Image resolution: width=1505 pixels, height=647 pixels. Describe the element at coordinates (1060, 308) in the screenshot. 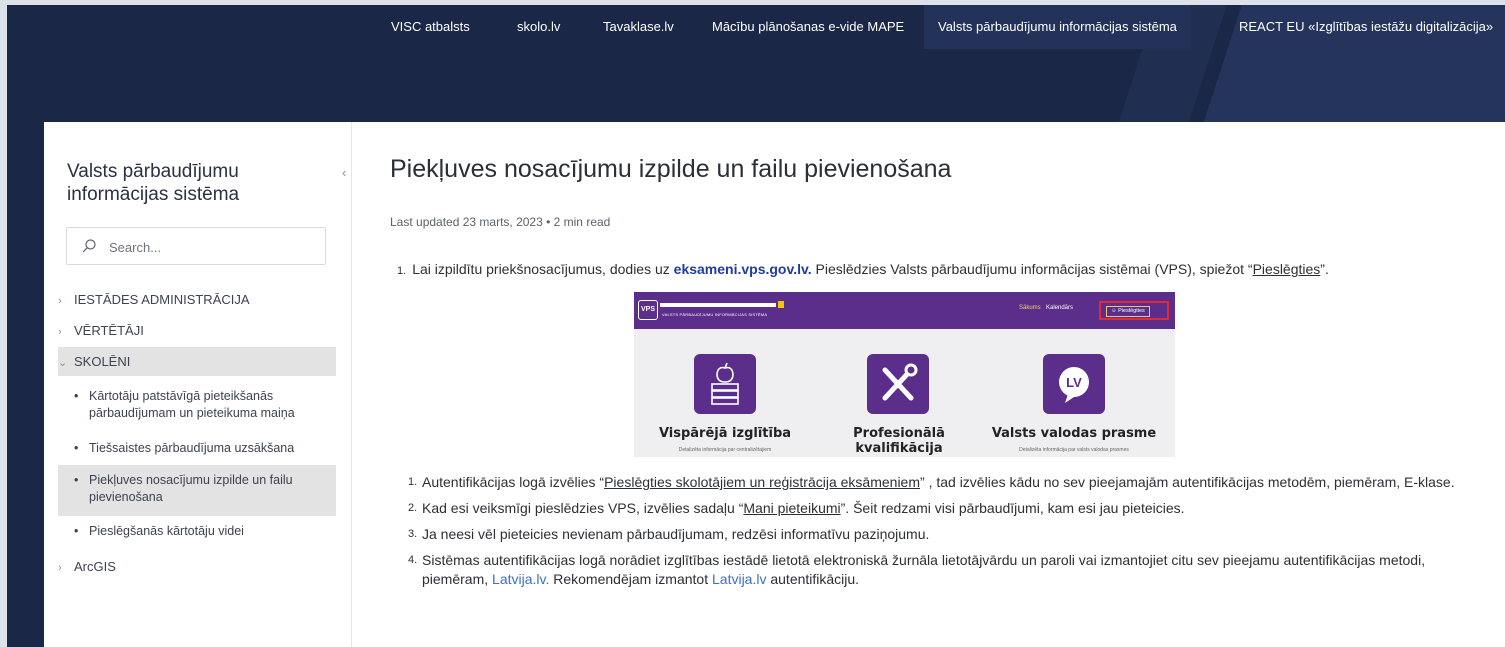

I see `vps-nav-calendar: Kalendārs` at that location.